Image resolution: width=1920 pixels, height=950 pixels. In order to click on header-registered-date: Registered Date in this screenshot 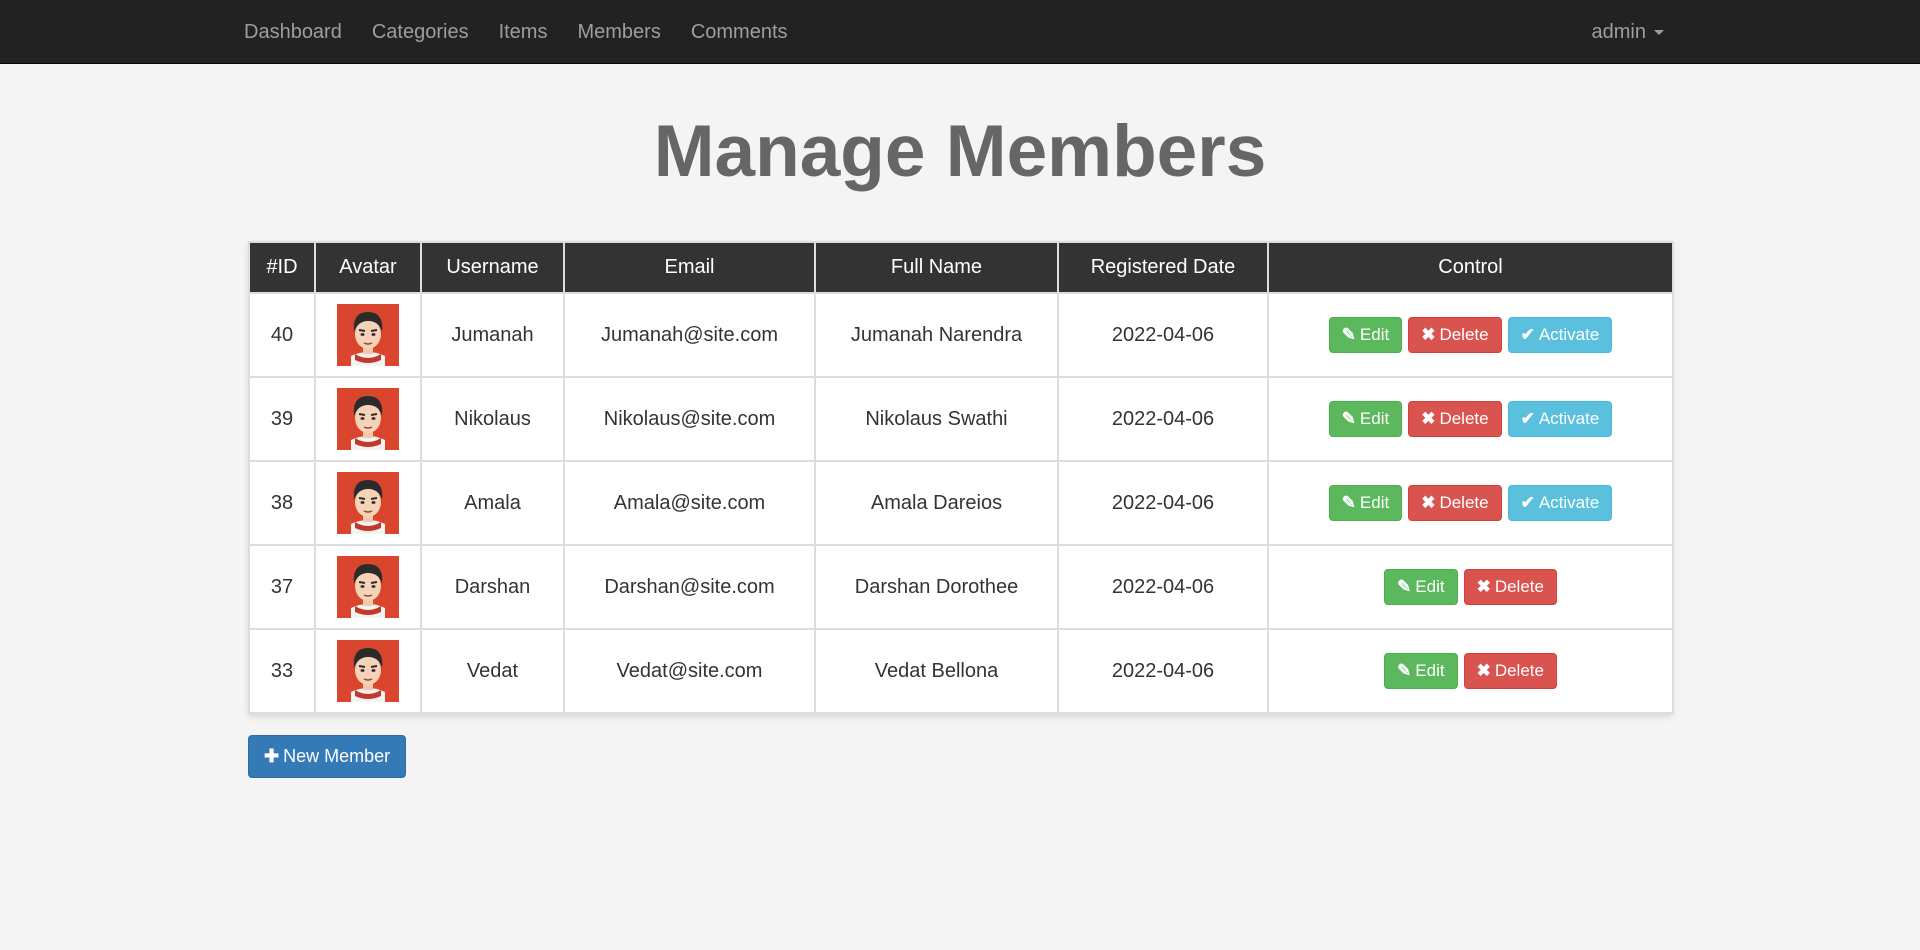, I will do `click(1163, 267)`.